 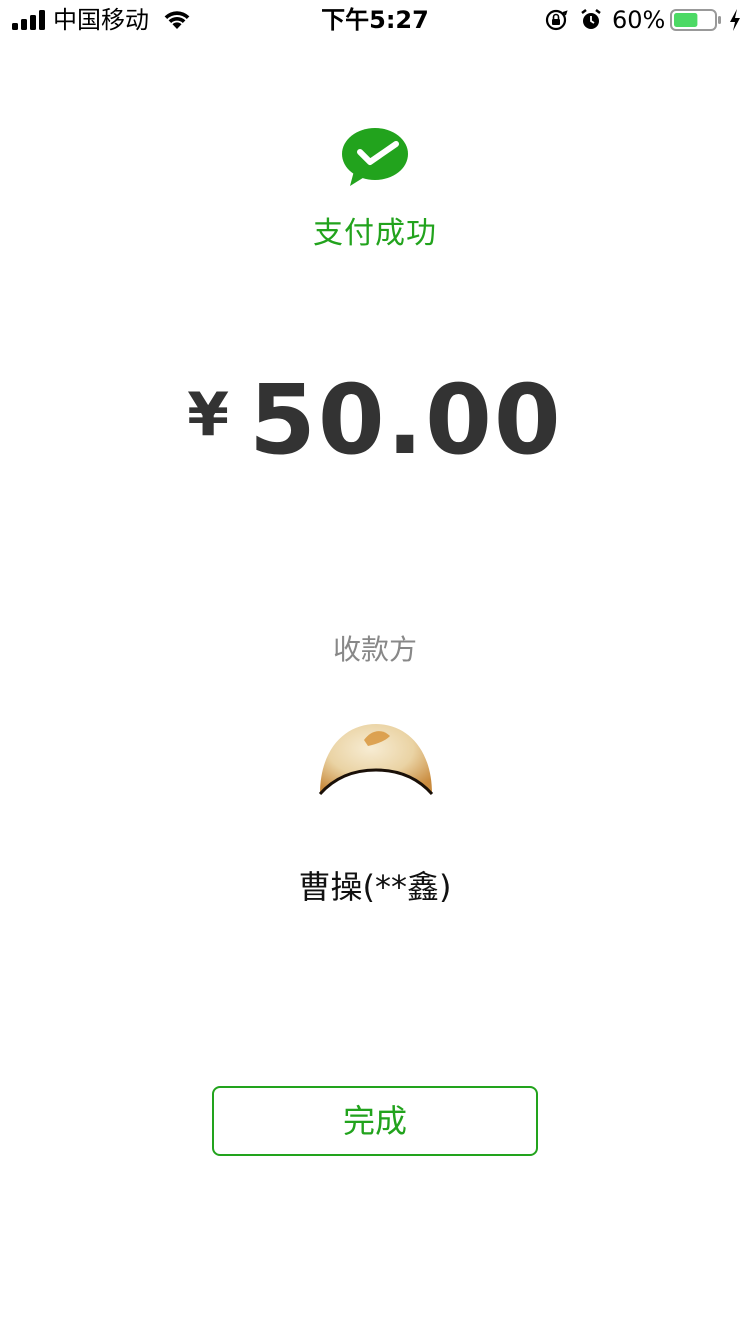 I want to click on avatar, so click(x=376, y=759).